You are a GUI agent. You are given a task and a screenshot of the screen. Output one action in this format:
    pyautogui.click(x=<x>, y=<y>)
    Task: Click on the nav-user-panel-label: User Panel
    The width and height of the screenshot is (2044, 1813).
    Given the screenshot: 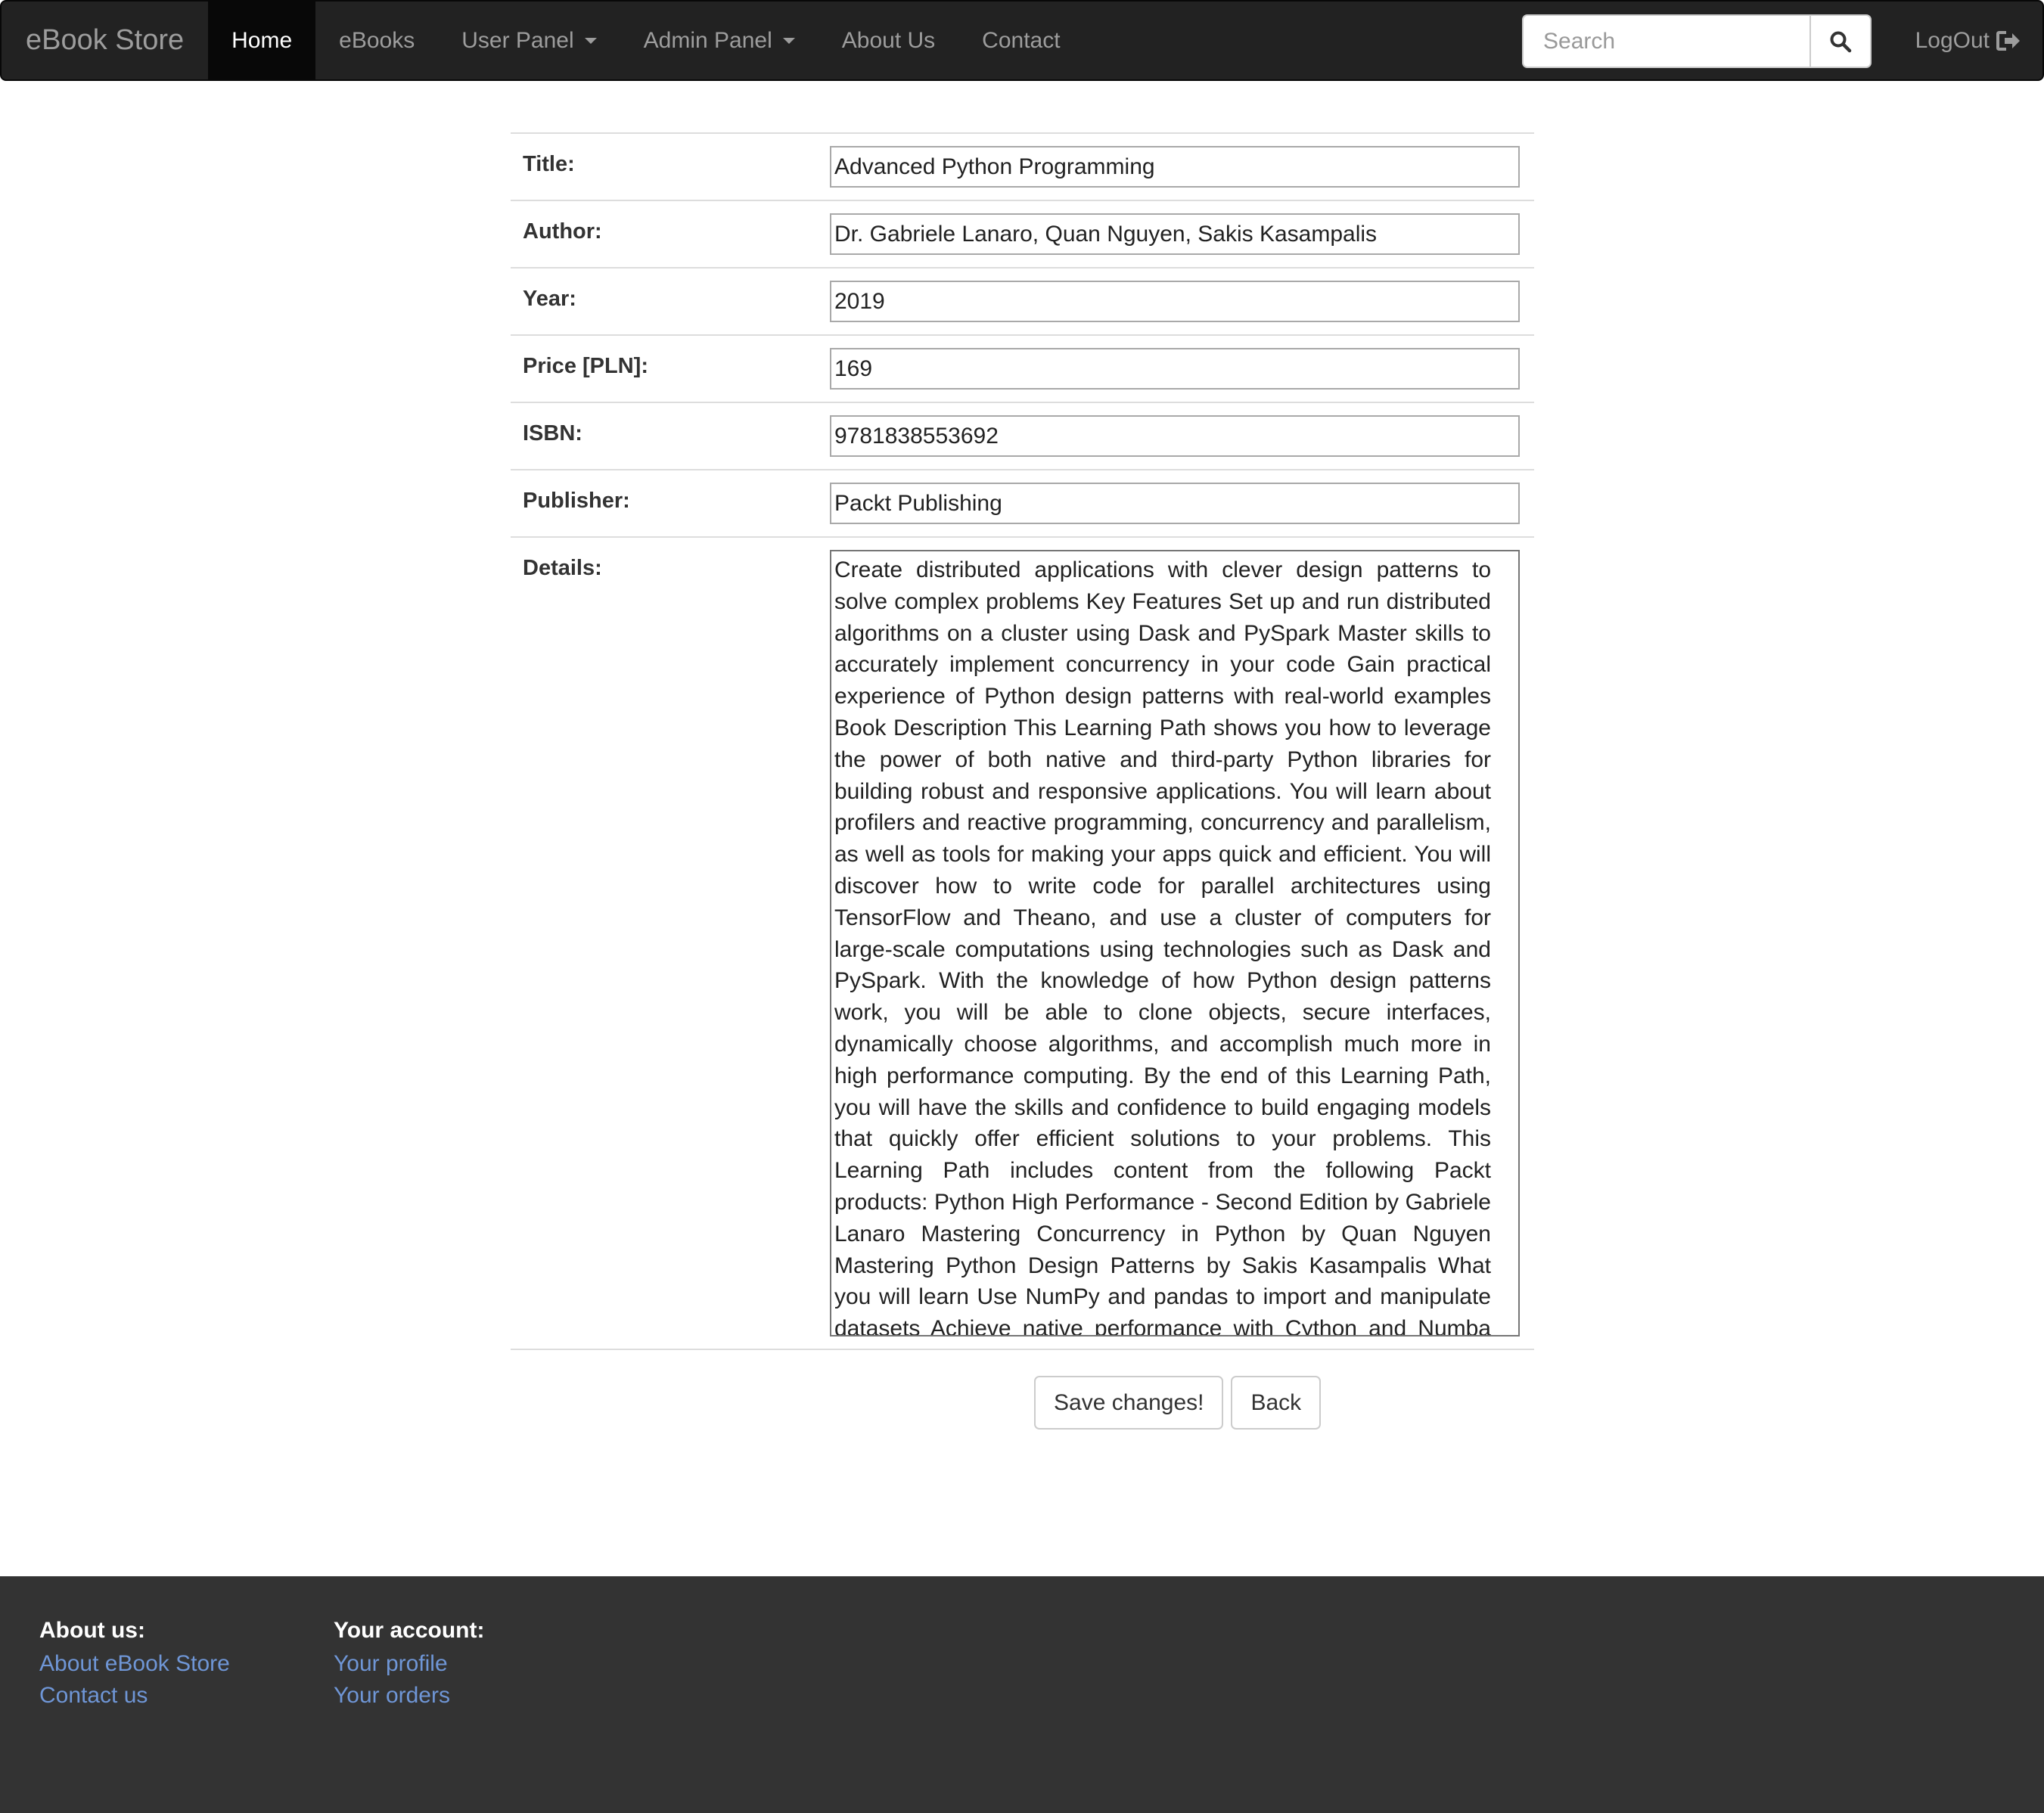 What is the action you would take?
    pyautogui.click(x=517, y=40)
    